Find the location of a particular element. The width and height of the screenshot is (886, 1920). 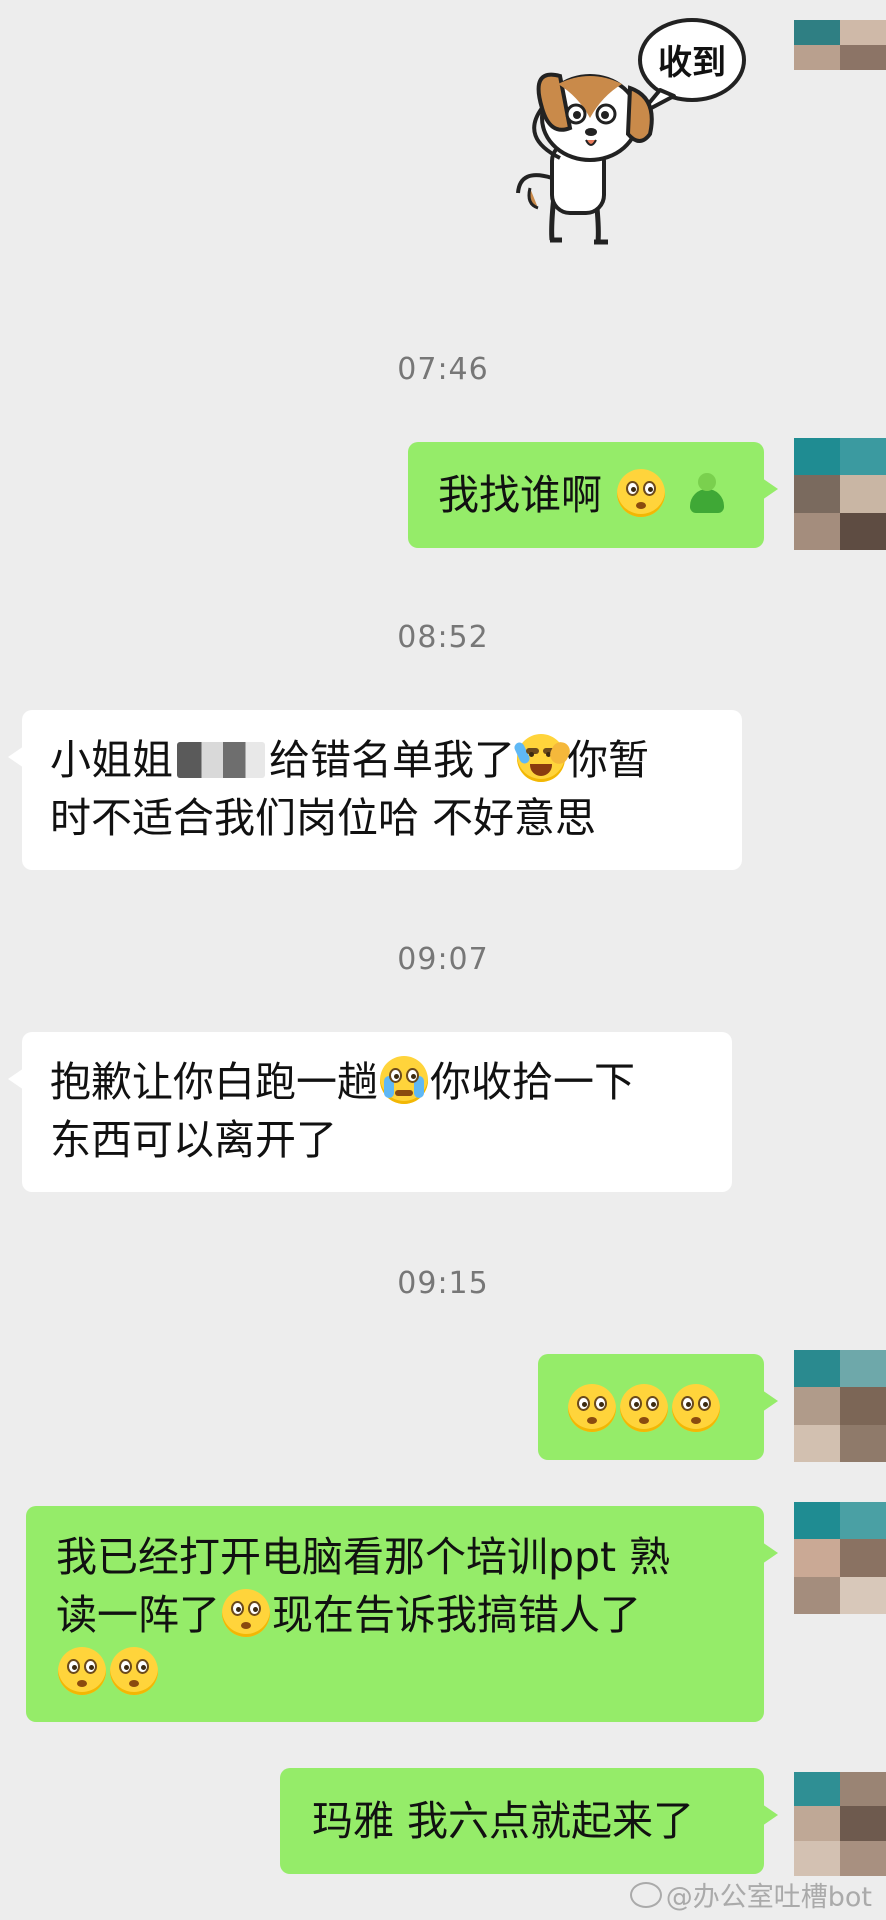

message-text: 时不适合我们岗位哈 不好意思 is located at coordinates (323, 818).